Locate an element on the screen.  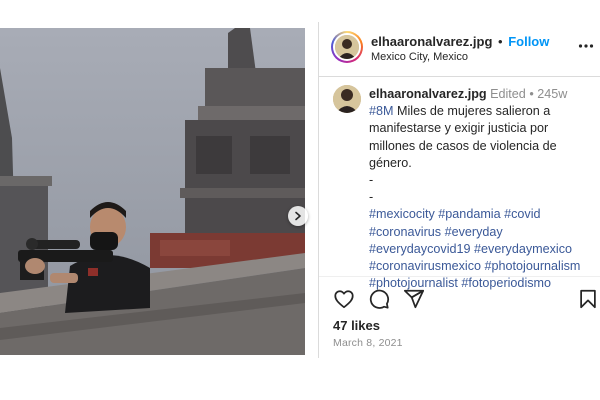
caption-line: #8M Miles de mujeres salieron a is located at coordinates (479, 111).